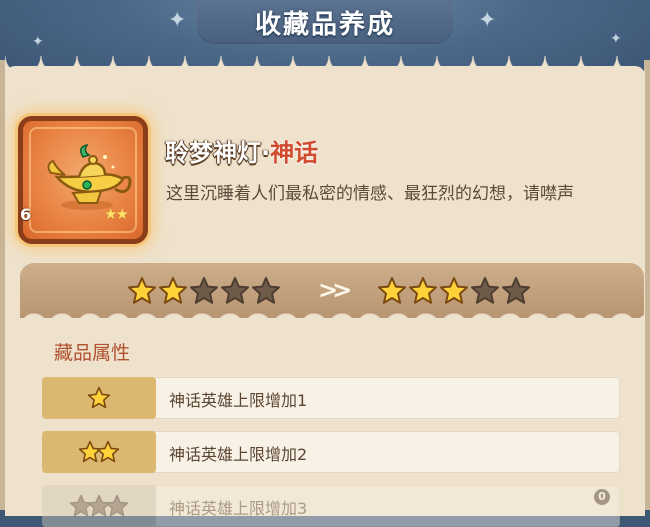 This screenshot has height=527, width=650. I want to click on double-chevron-right-icon: >>, so click(335, 290).